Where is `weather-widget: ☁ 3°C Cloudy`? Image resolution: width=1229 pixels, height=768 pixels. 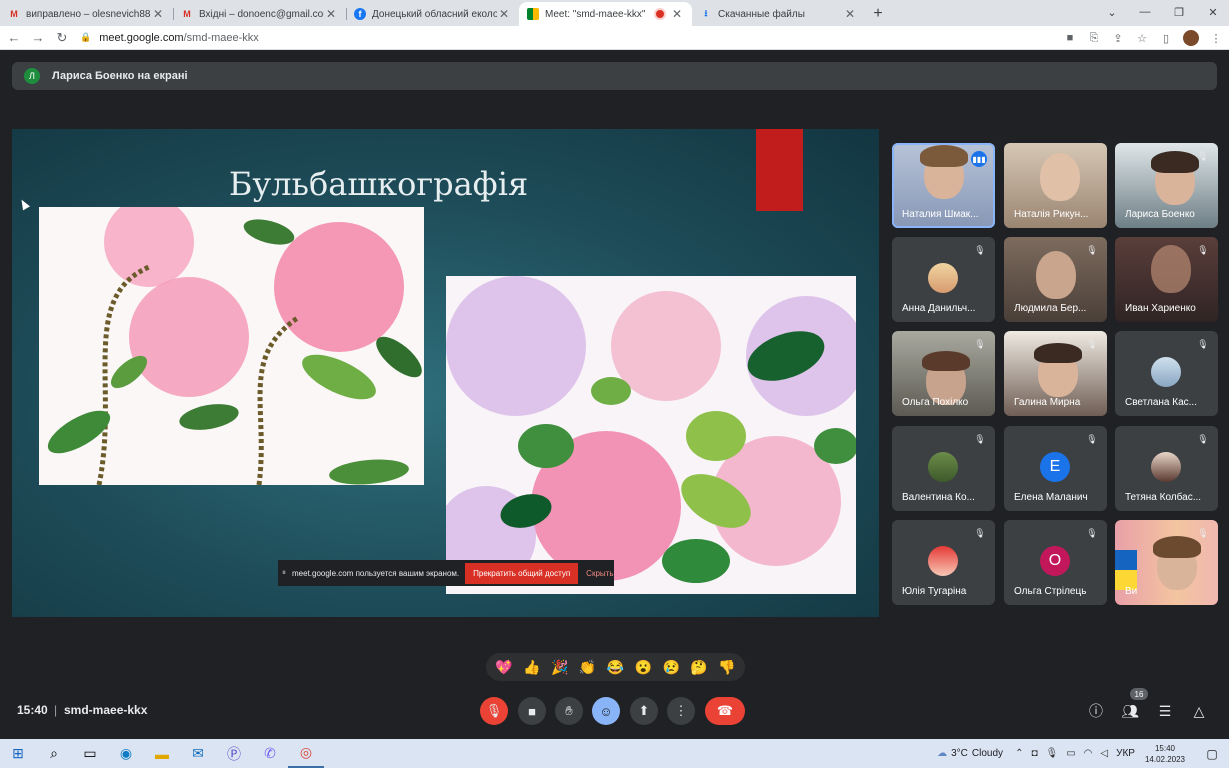 weather-widget: ☁ 3°C Cloudy is located at coordinates (970, 753).